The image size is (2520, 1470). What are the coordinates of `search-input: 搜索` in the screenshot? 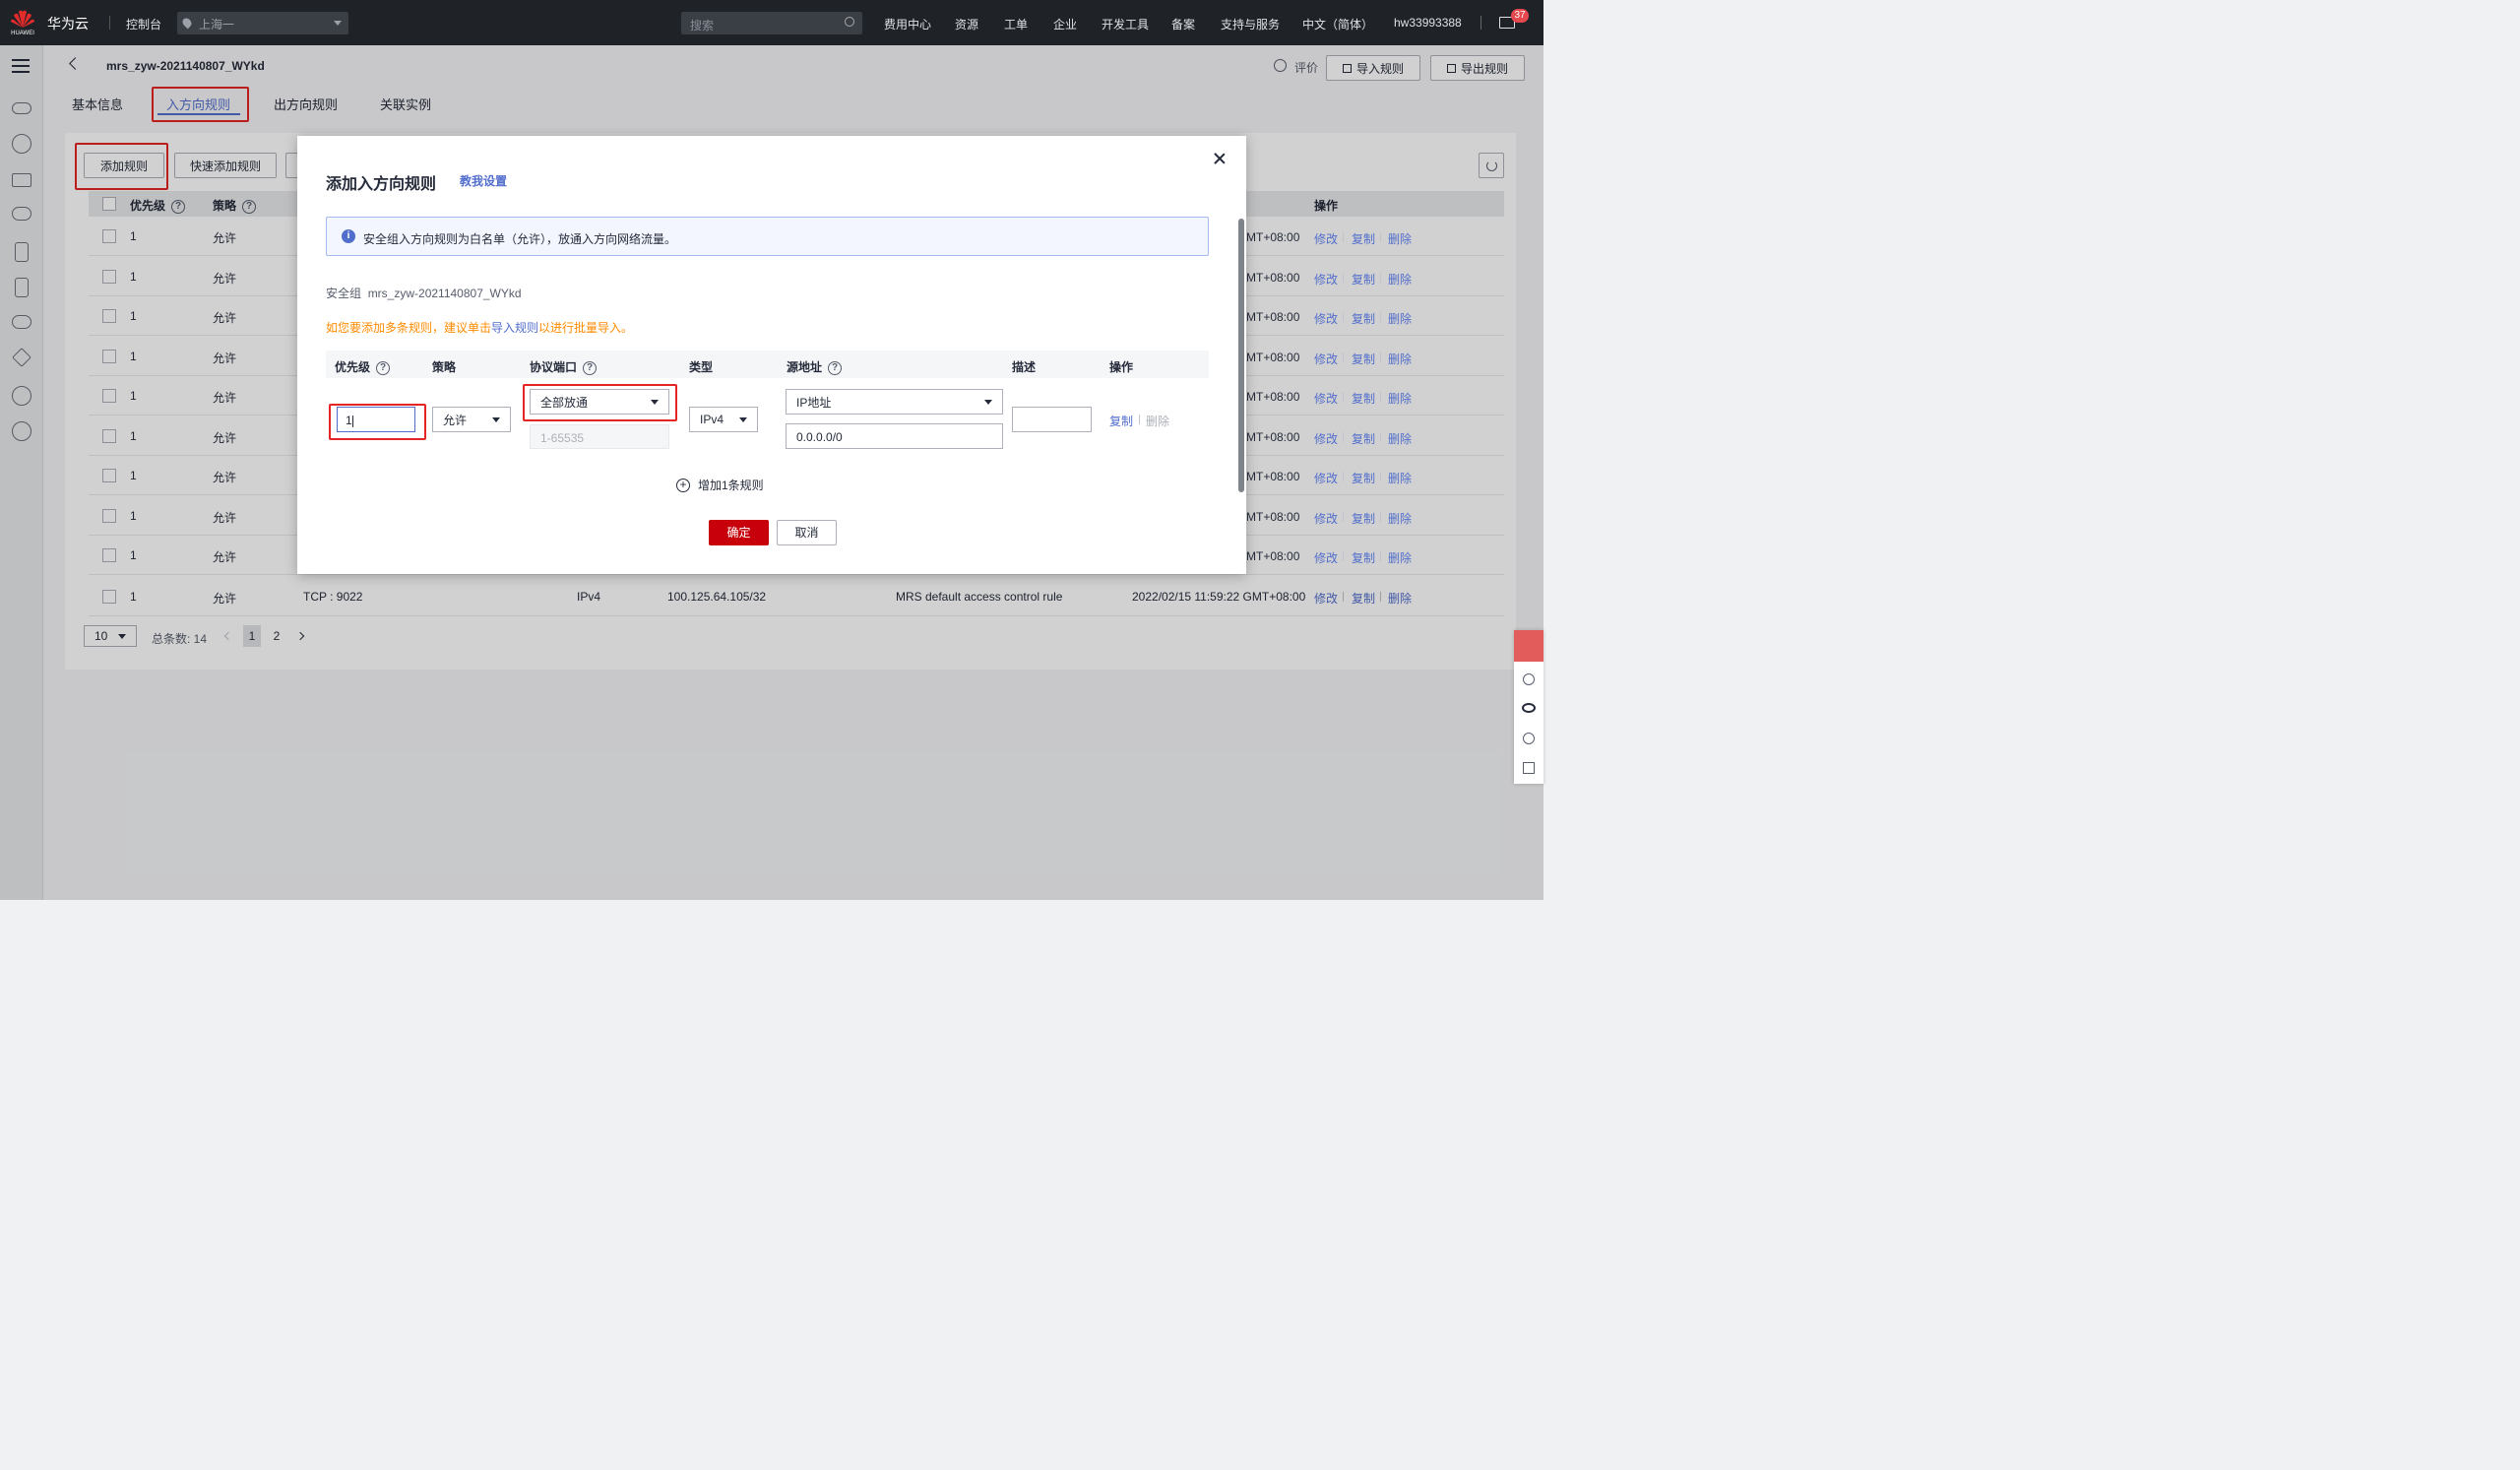 It's located at (771, 23).